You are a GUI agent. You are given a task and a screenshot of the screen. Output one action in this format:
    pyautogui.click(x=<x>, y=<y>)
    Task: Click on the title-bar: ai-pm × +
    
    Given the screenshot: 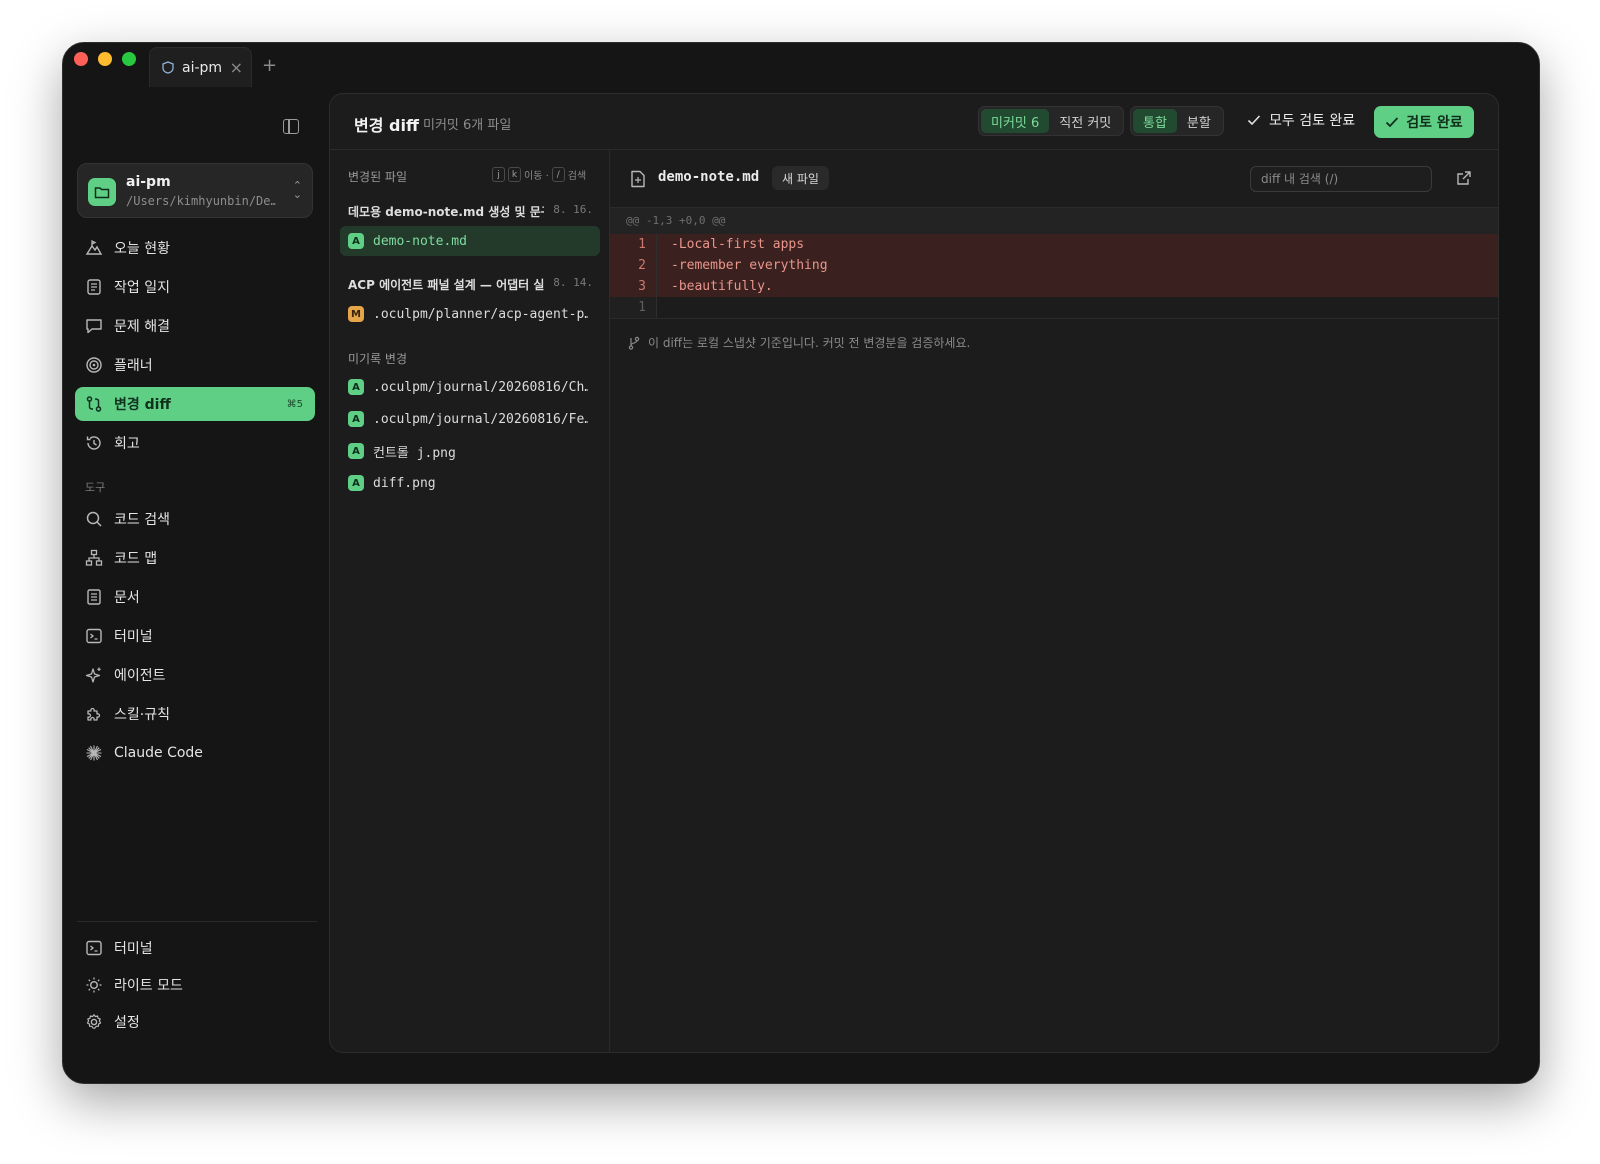 What is the action you would take?
    pyautogui.click(x=801, y=68)
    